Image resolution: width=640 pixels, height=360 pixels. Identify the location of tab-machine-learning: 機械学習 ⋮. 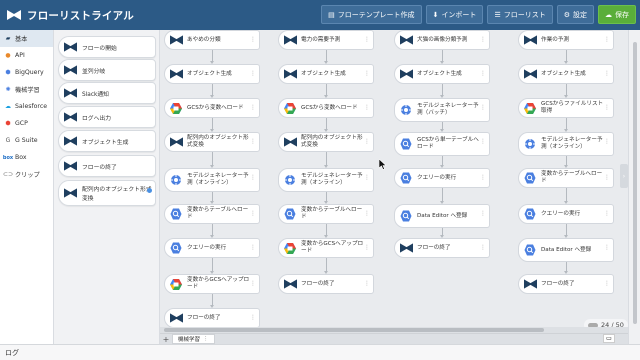
(193, 339).